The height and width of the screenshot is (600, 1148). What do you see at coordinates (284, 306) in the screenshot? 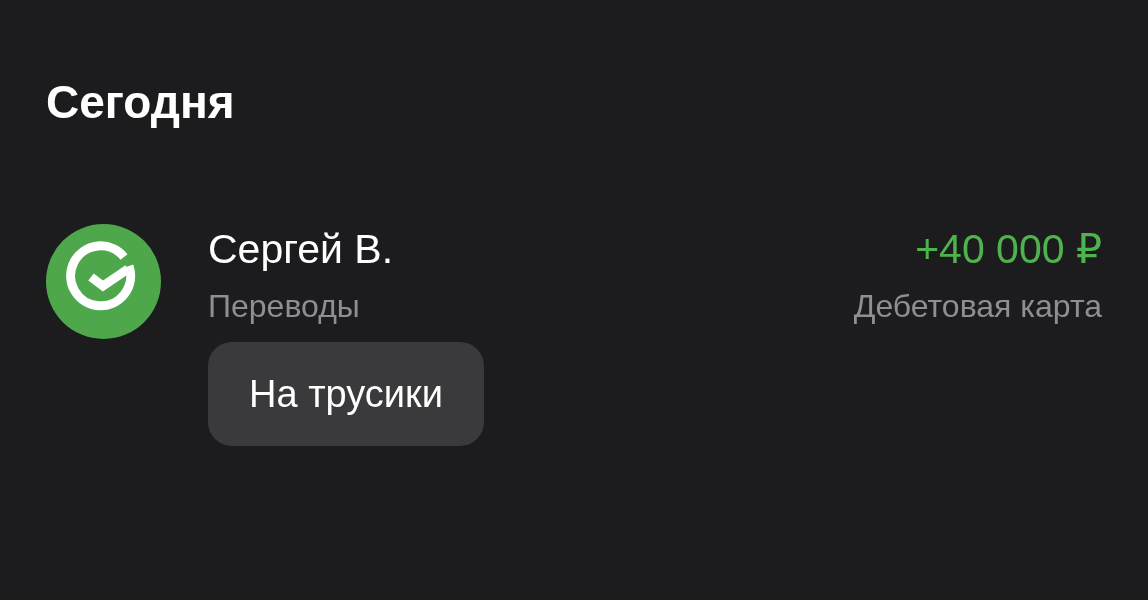
I see `category: Переводы` at bounding box center [284, 306].